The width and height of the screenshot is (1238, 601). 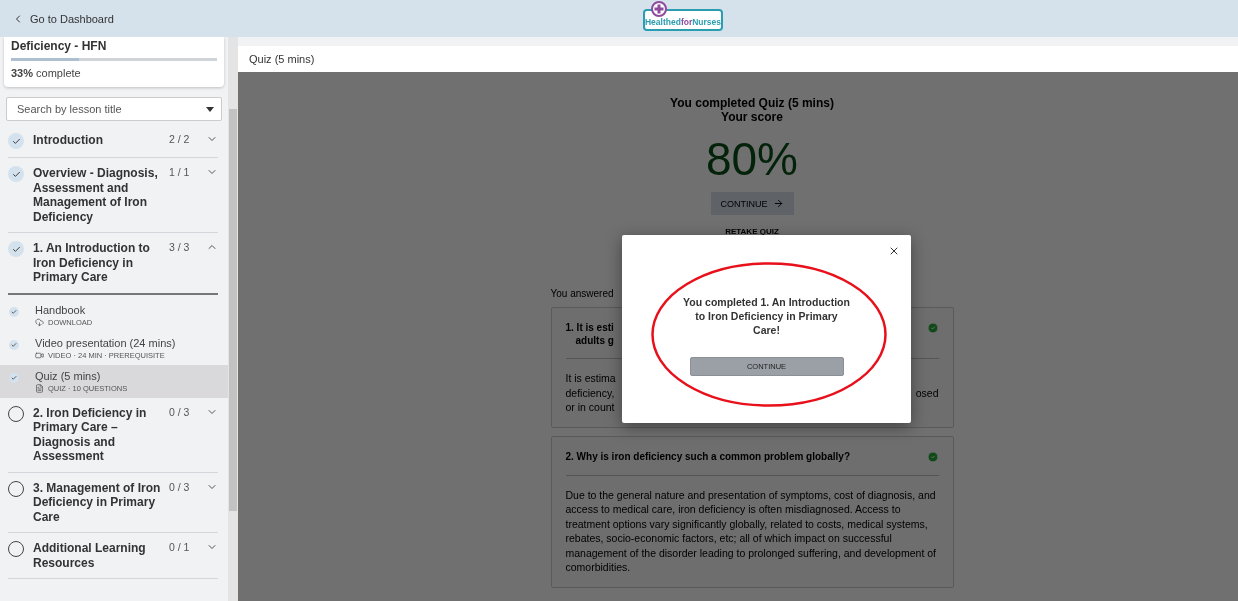 I want to click on section-title: Additional Learning Resources, so click(x=90, y=555).